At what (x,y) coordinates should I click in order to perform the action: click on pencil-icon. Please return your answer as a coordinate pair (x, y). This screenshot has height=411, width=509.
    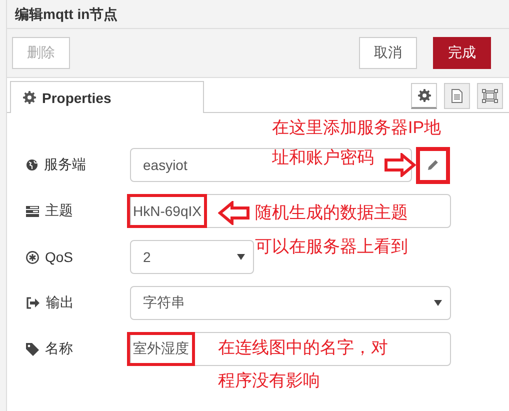
    Looking at the image, I should click on (433, 165).